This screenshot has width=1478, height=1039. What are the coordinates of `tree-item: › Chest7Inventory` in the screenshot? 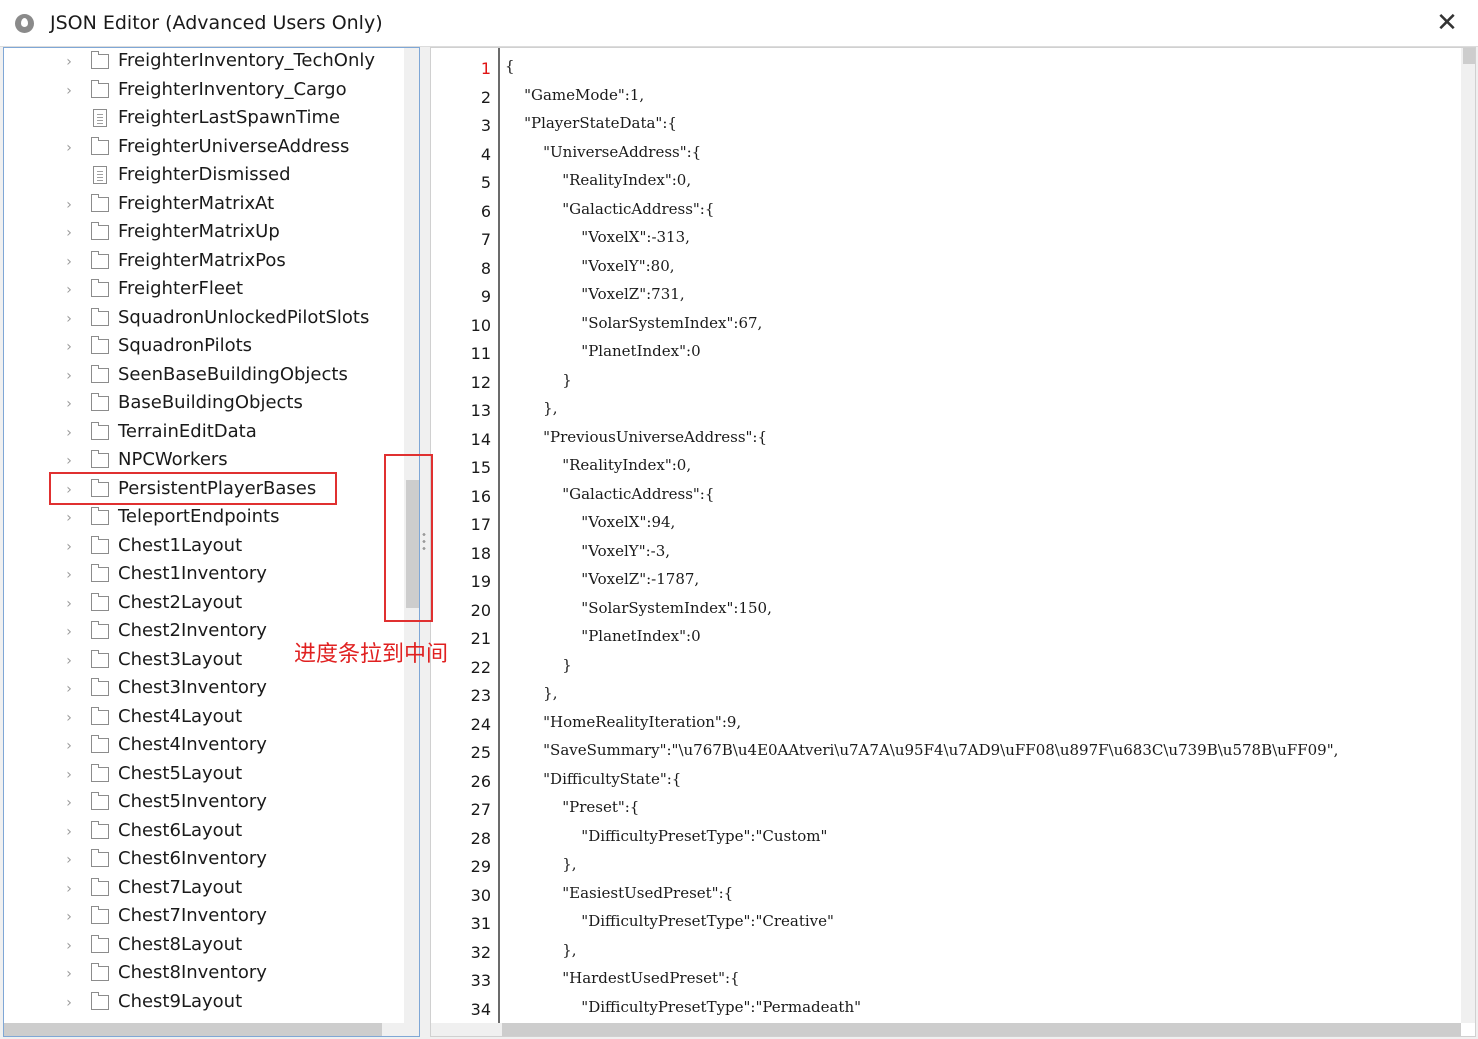 It's located at (204, 917).